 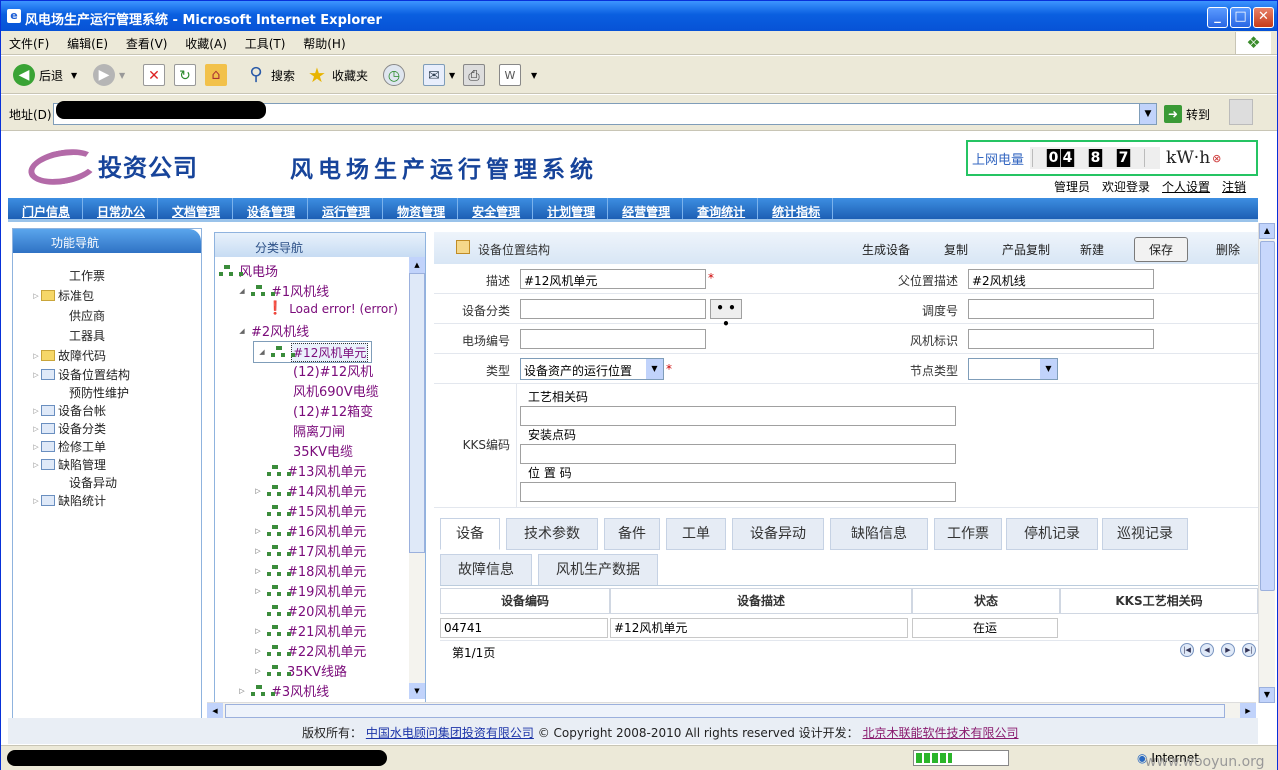 I want to click on tree-node: ▷ #17风机单元, so click(x=309, y=550).